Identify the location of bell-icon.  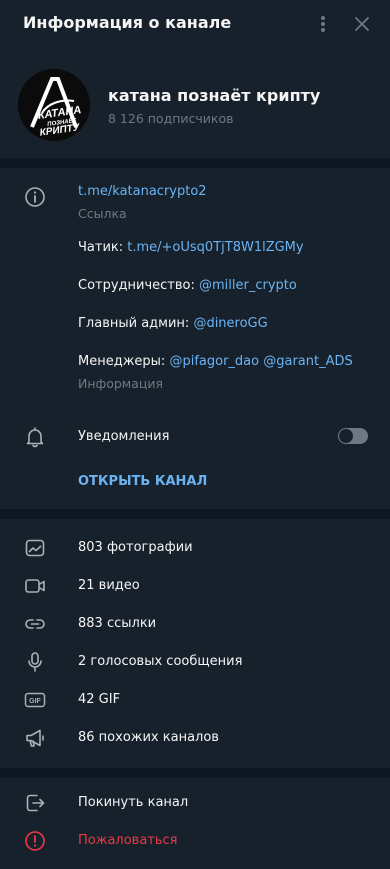
(35, 437).